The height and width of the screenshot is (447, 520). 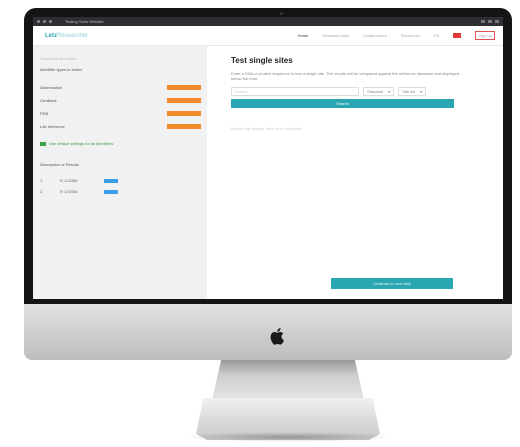 What do you see at coordinates (342, 103) in the screenshot?
I see `search-button: Search` at bounding box center [342, 103].